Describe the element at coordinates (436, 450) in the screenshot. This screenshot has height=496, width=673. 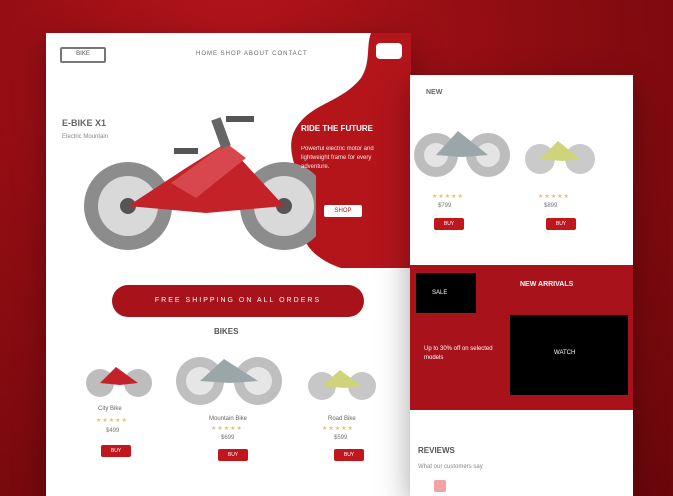
I see `bottom-section-title: REVIEWS` at that location.